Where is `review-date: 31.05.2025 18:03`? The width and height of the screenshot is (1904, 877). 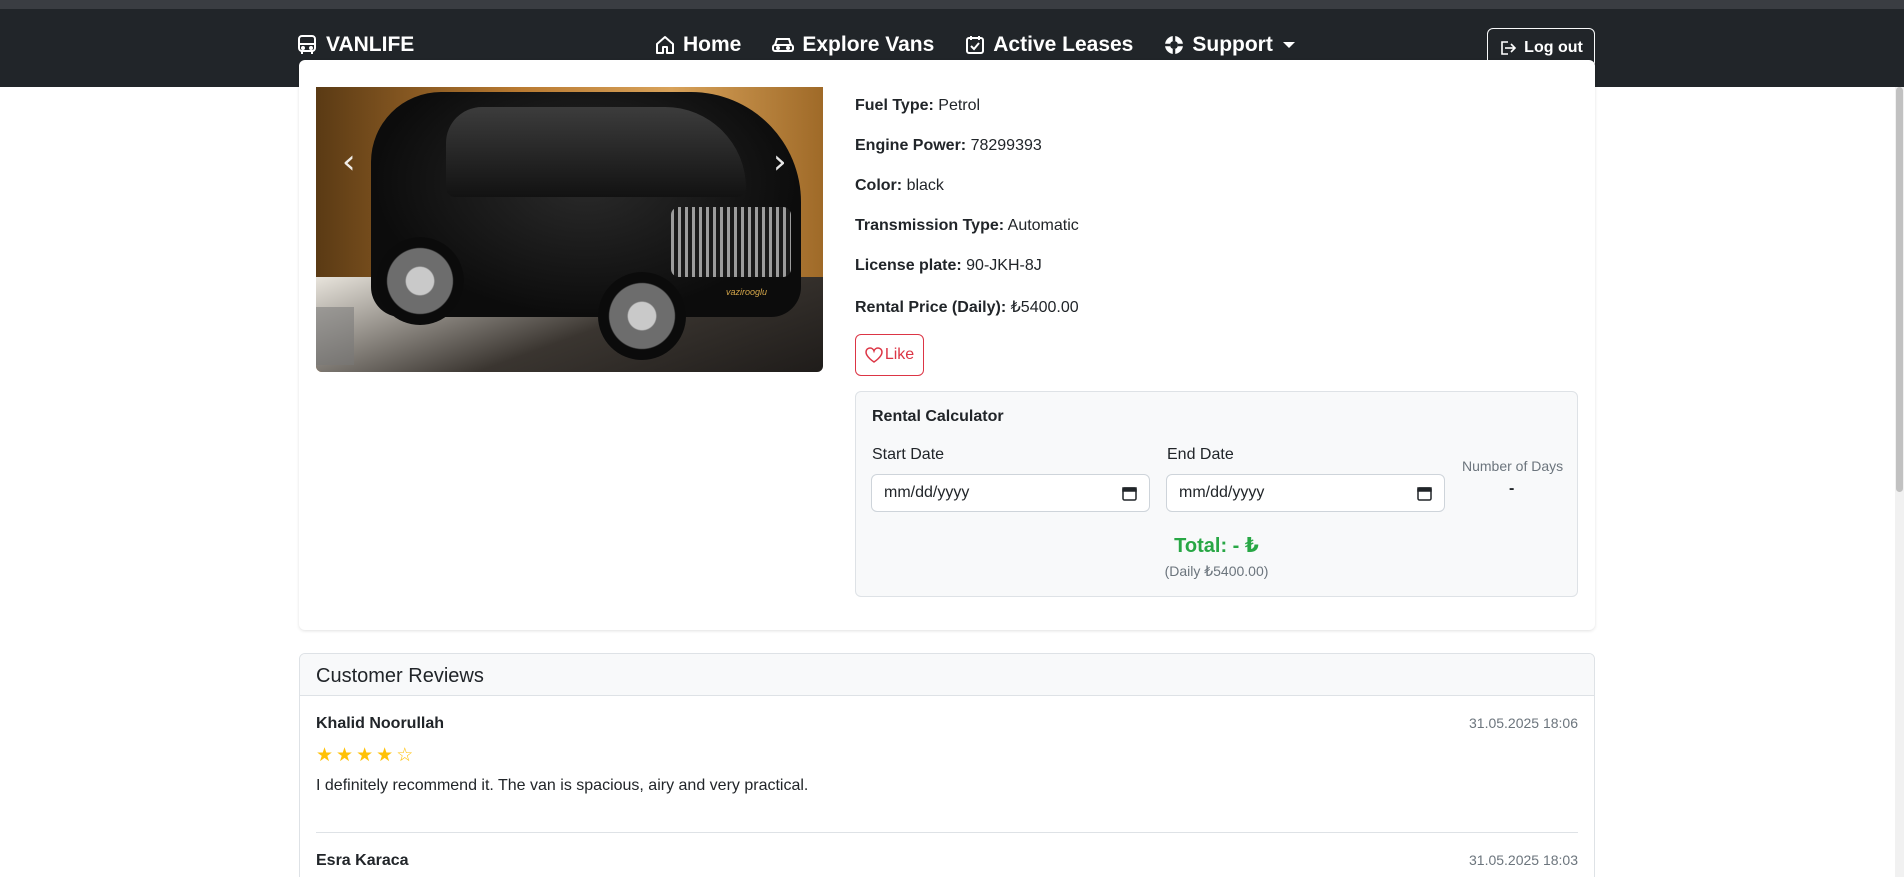 review-date: 31.05.2025 18:03 is located at coordinates (1523, 860).